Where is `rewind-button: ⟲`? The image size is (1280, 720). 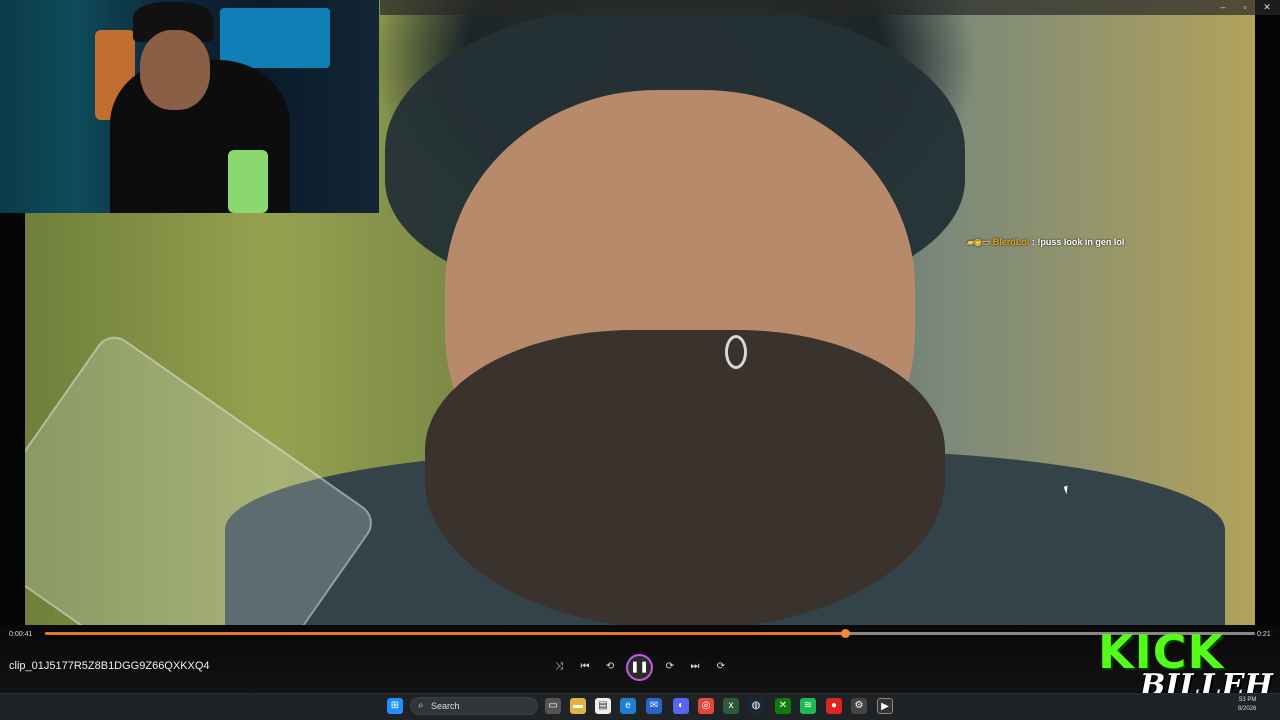
rewind-button: ⟲ is located at coordinates (610, 667).